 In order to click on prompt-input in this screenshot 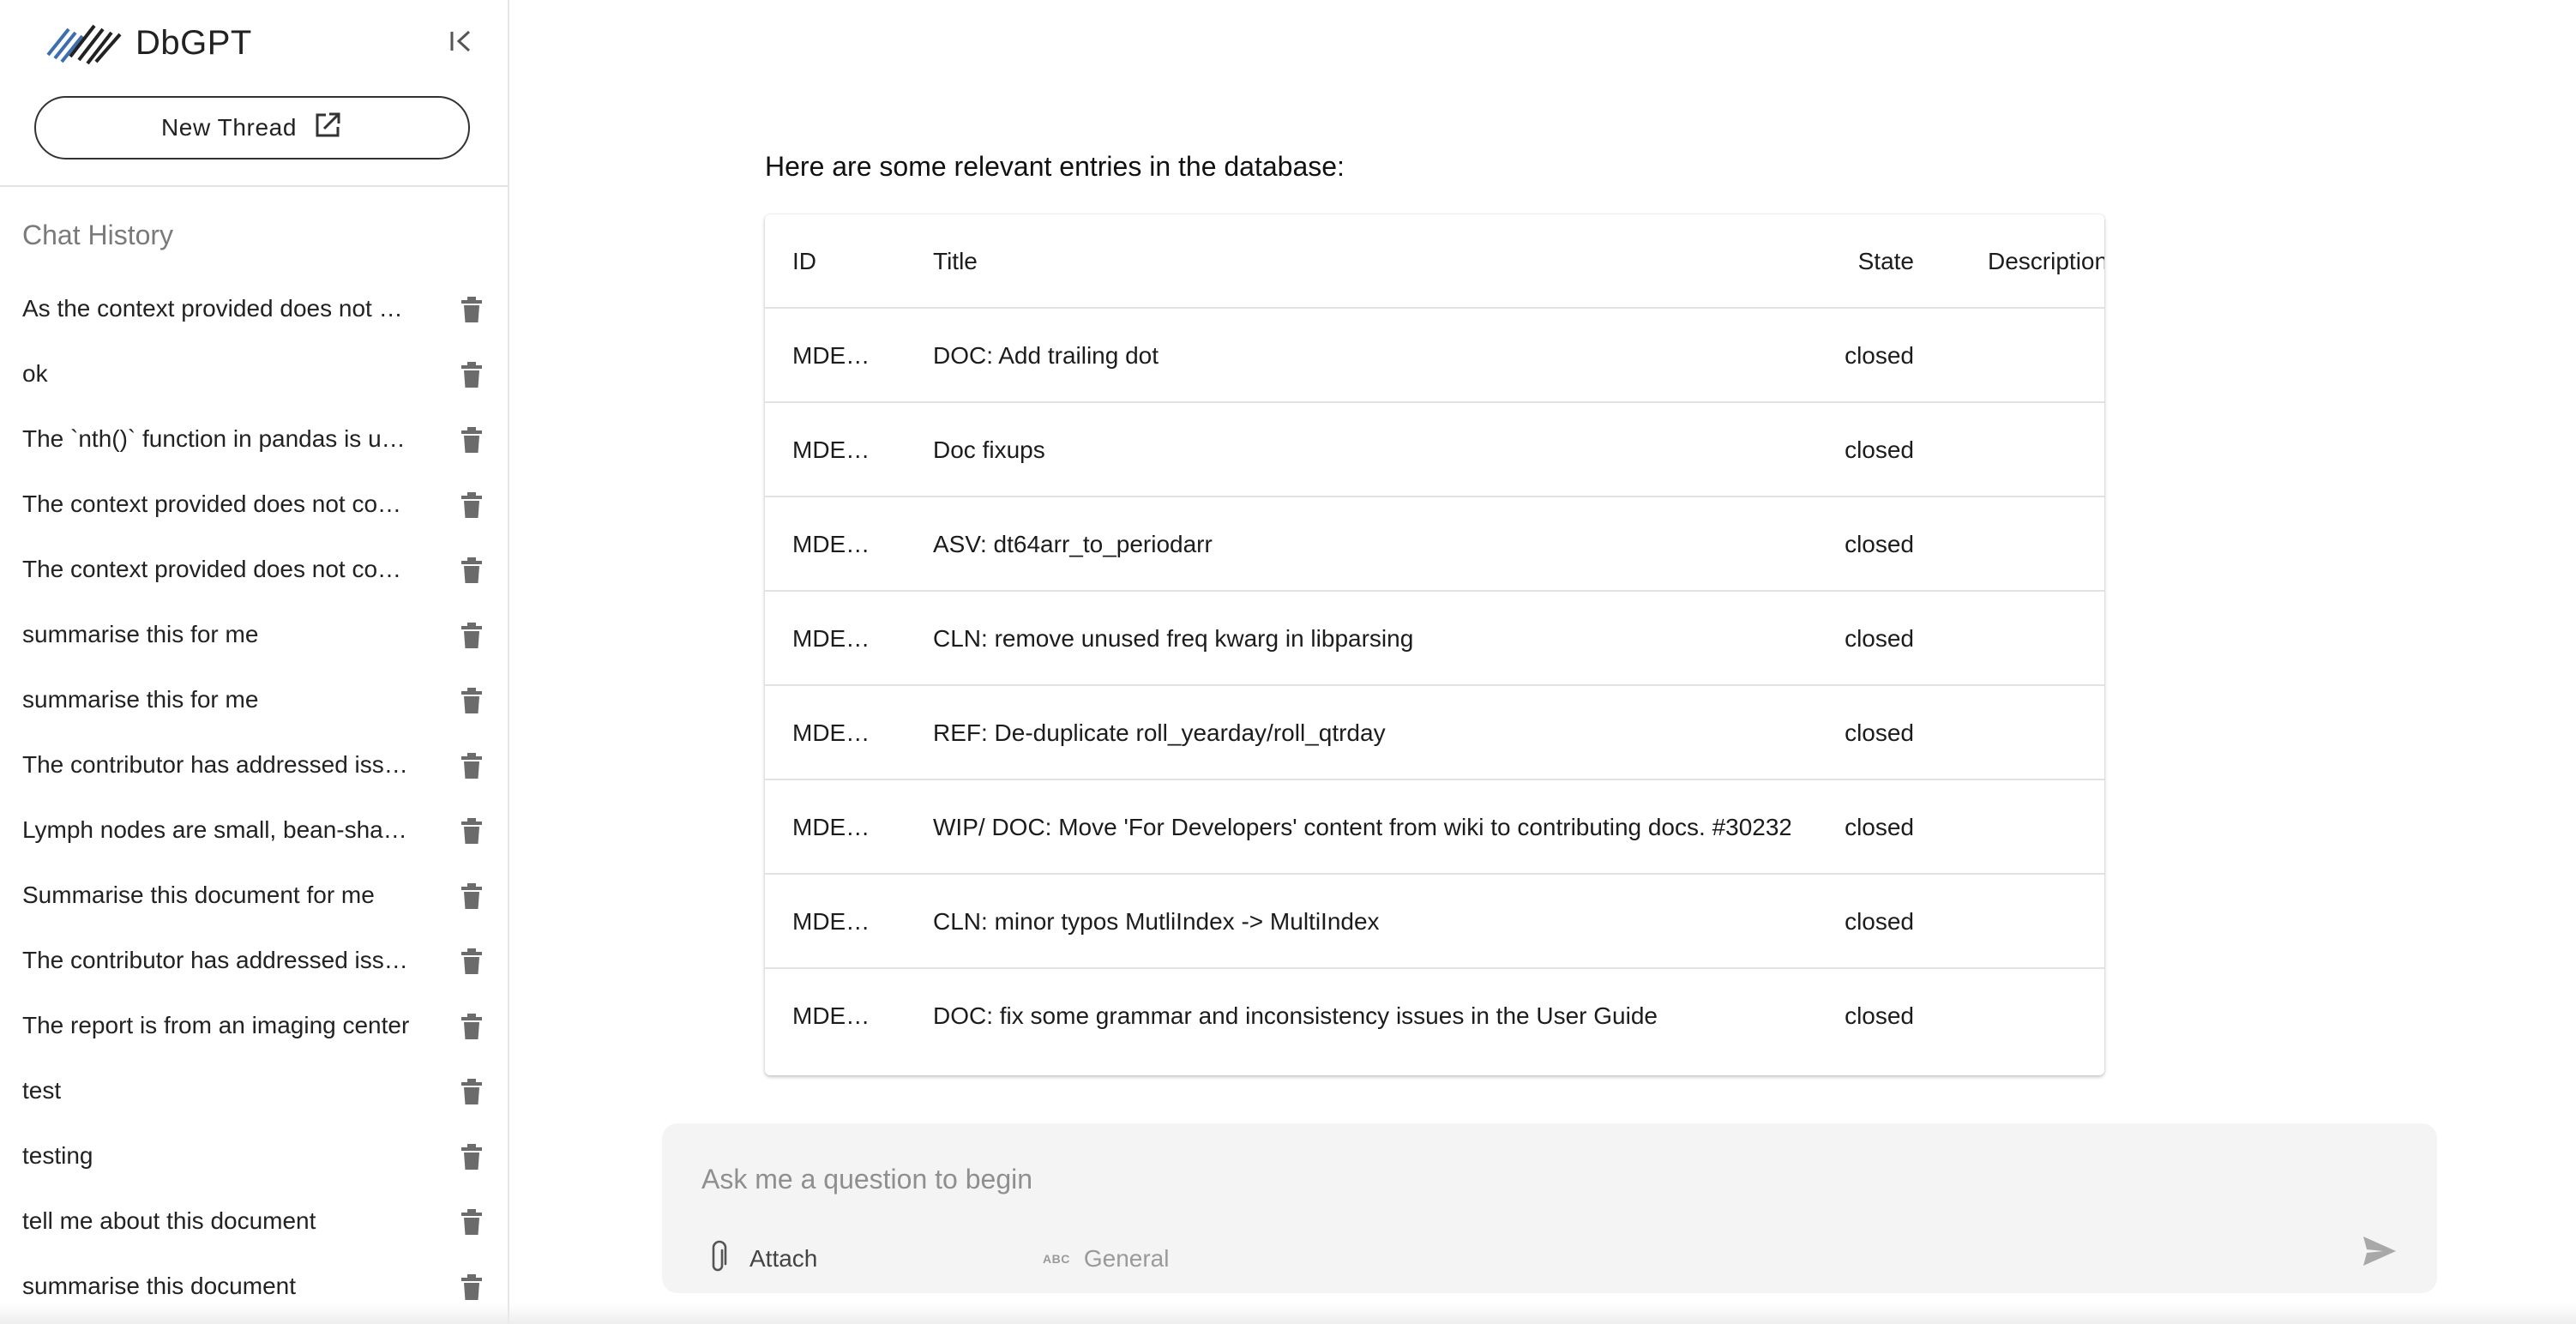, I will do `click(1516, 1180)`.